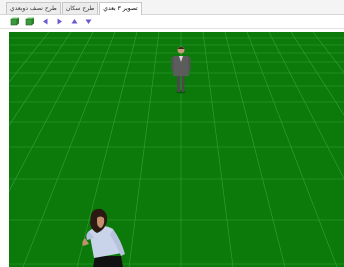 The width and height of the screenshot is (344, 267). What do you see at coordinates (172, 22) in the screenshot?
I see `toolbar` at bounding box center [172, 22].